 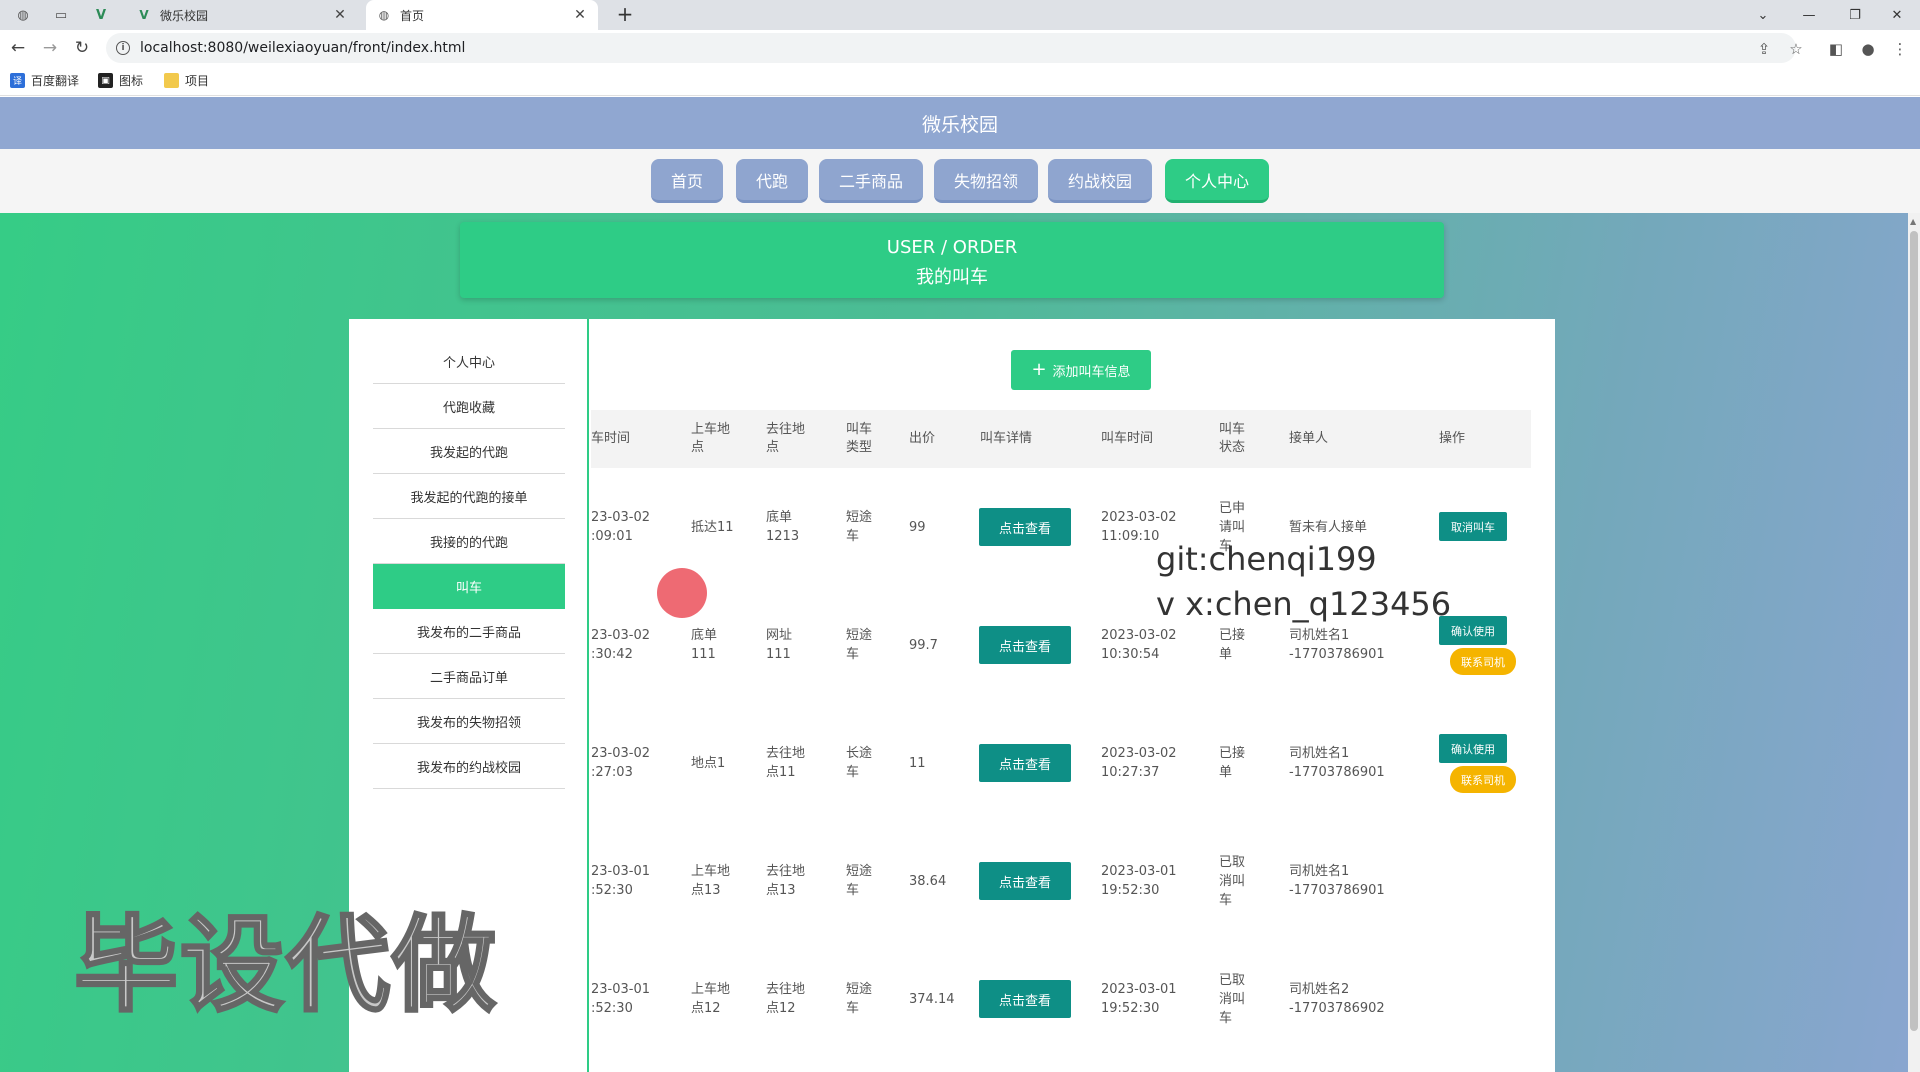 I want to click on sidebar-item-my-errand-orders: 我发起的代跑的接单, so click(x=469, y=496).